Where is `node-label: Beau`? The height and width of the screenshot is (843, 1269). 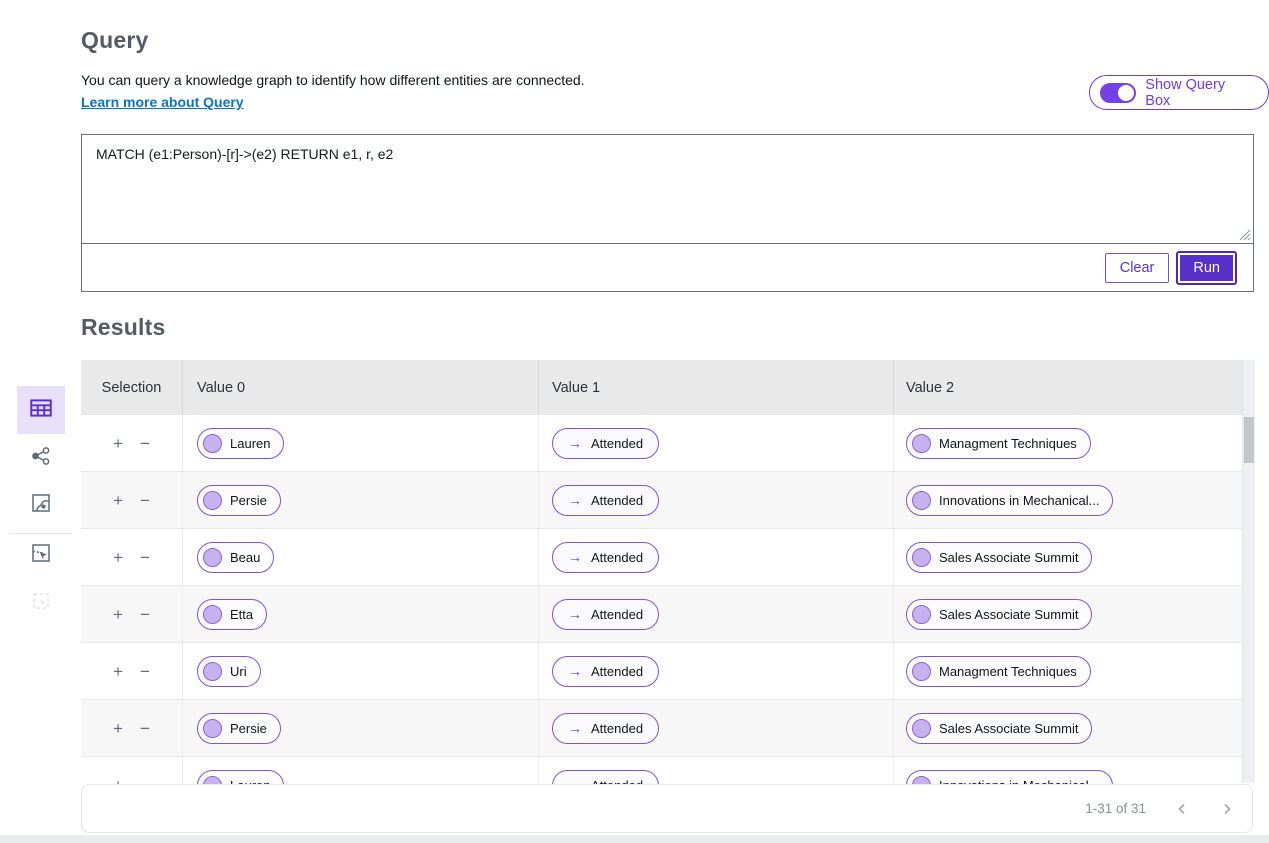
node-label: Beau is located at coordinates (245, 557).